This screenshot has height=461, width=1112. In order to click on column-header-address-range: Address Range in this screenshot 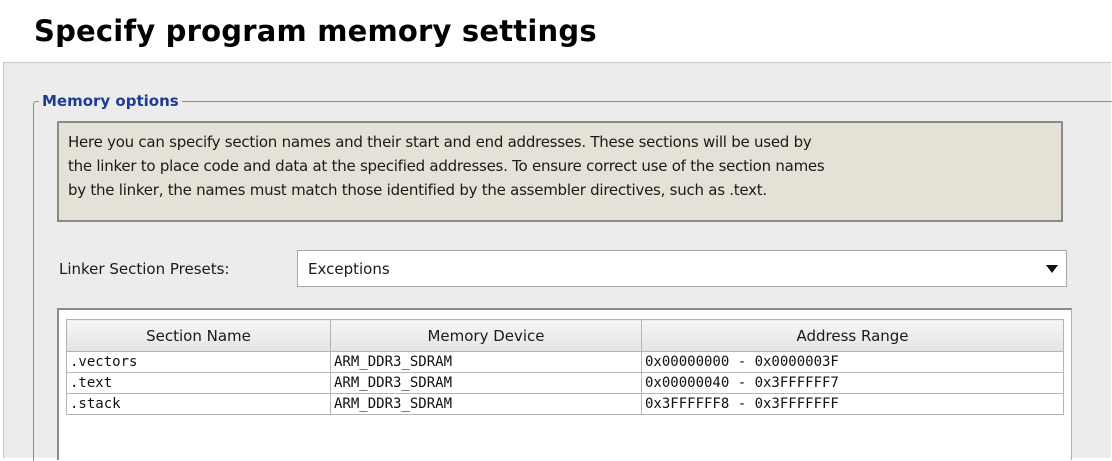, I will do `click(852, 335)`.